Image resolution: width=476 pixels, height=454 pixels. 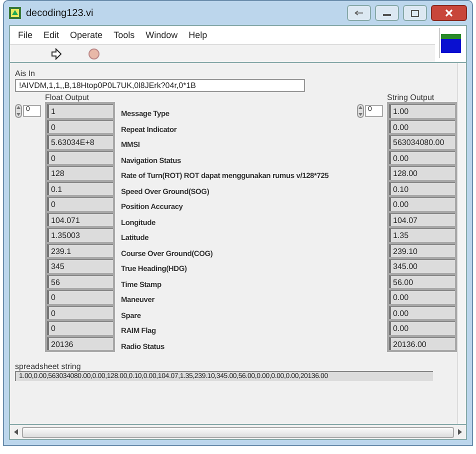 What do you see at coordinates (80, 343) in the screenshot?
I see `numeric-indicator: 20136` at bounding box center [80, 343].